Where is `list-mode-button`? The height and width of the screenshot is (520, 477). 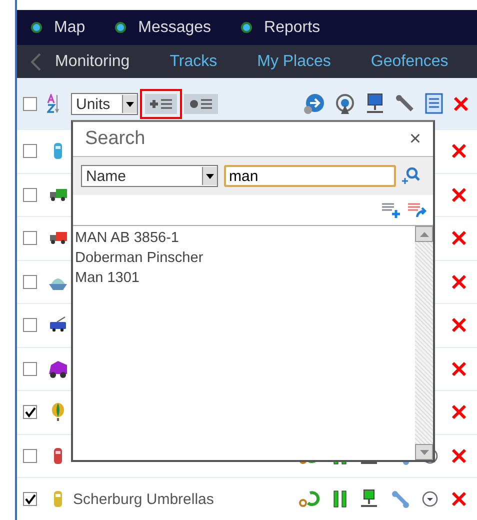
list-mode-button is located at coordinates (201, 104).